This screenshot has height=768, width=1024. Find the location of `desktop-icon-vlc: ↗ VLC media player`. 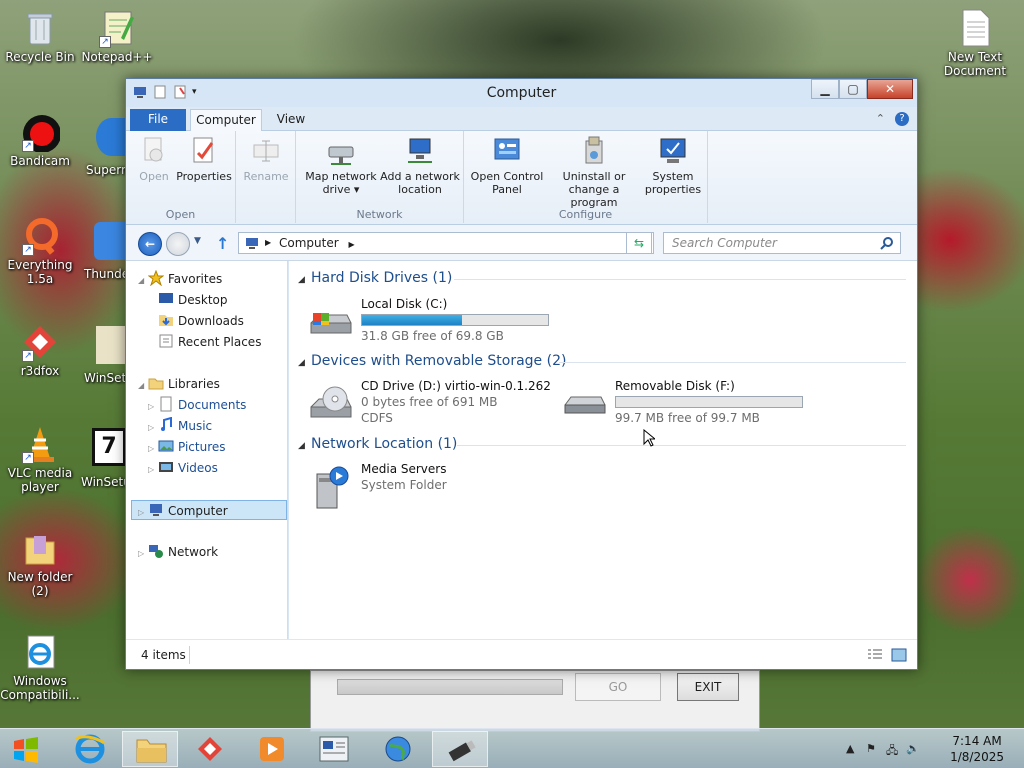

desktop-icon-vlc: ↗ VLC media player is located at coordinates (40, 459).